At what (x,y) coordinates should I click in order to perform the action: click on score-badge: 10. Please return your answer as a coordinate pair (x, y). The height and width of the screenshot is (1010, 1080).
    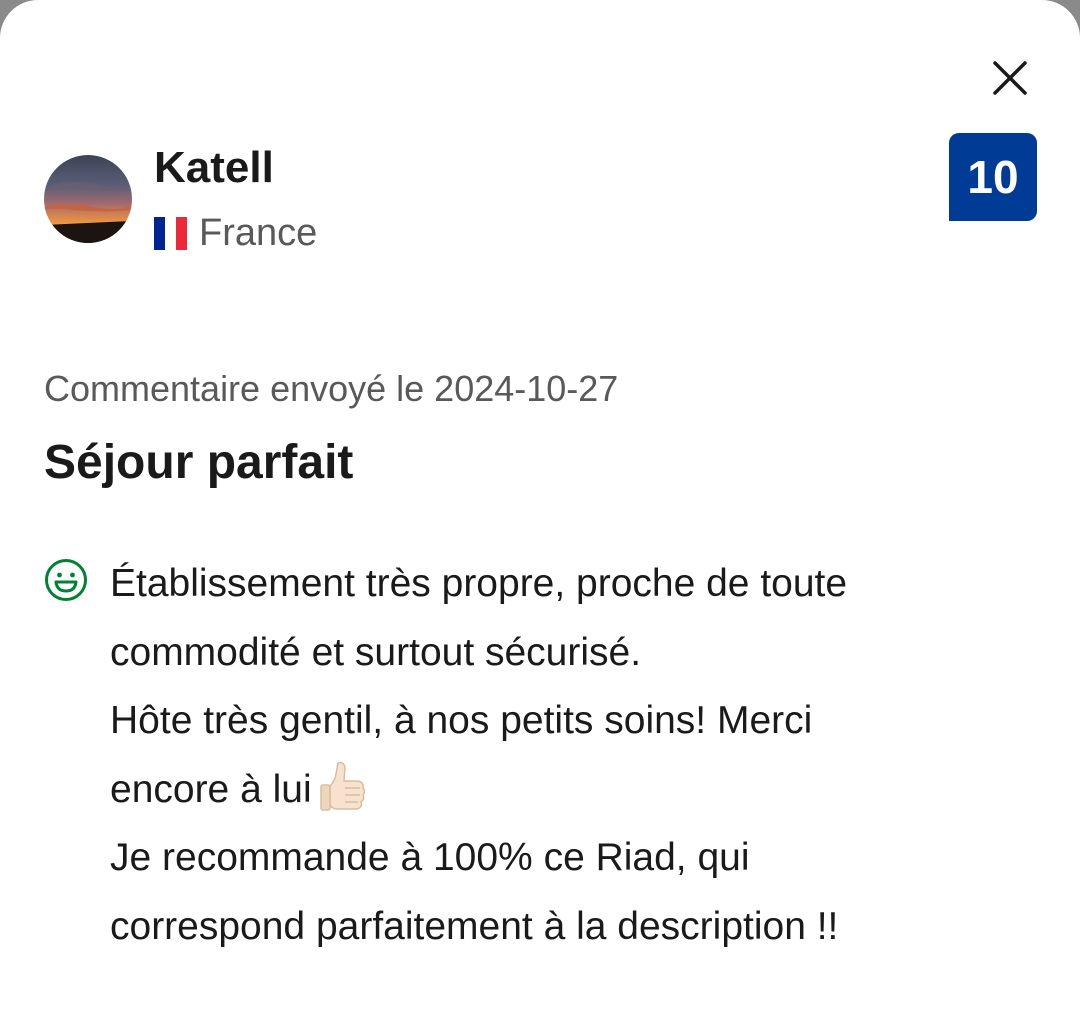
    Looking at the image, I should click on (993, 177).